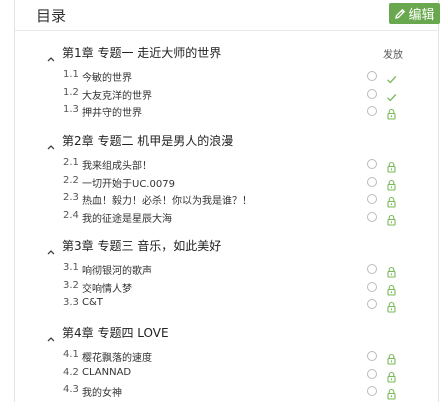  I want to click on lesson-title: 热血！毅力！必杀！你以为我是谁？！, so click(167, 199).